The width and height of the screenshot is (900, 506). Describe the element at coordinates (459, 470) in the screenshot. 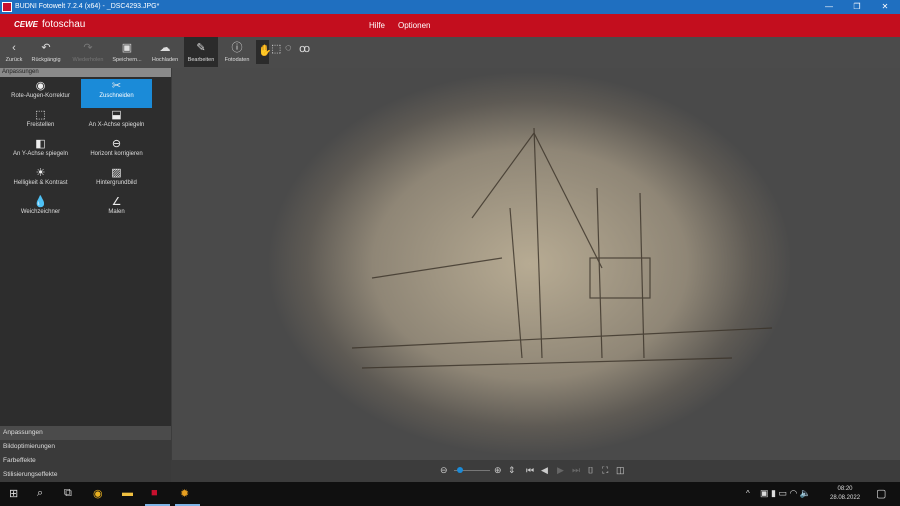

I see `zoom-slider-knob` at that location.